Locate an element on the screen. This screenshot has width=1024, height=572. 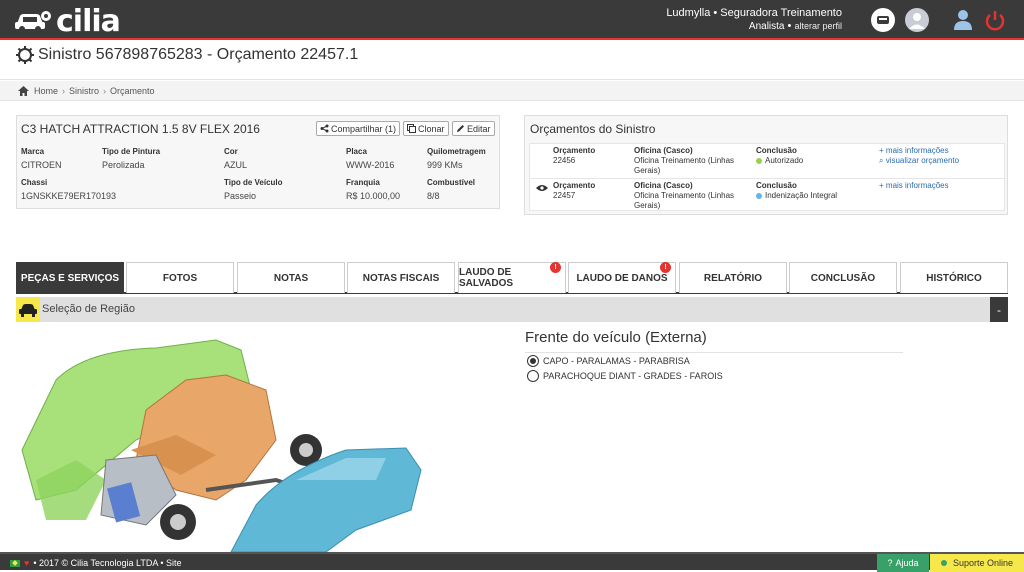
breadcrumb-home: Home is located at coordinates (46, 91).